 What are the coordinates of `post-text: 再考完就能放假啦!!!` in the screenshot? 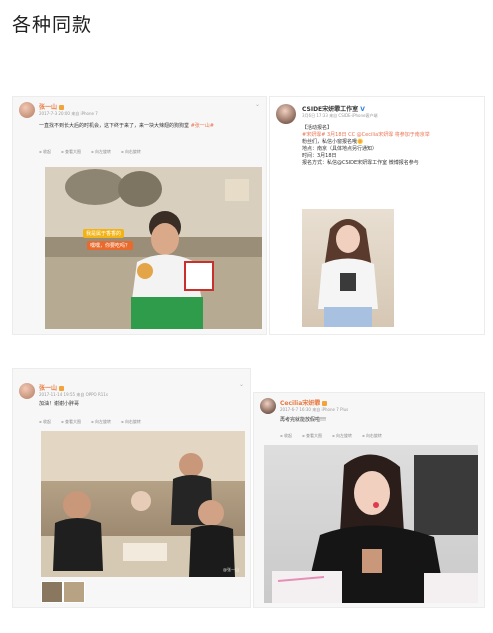 It's located at (303, 420).